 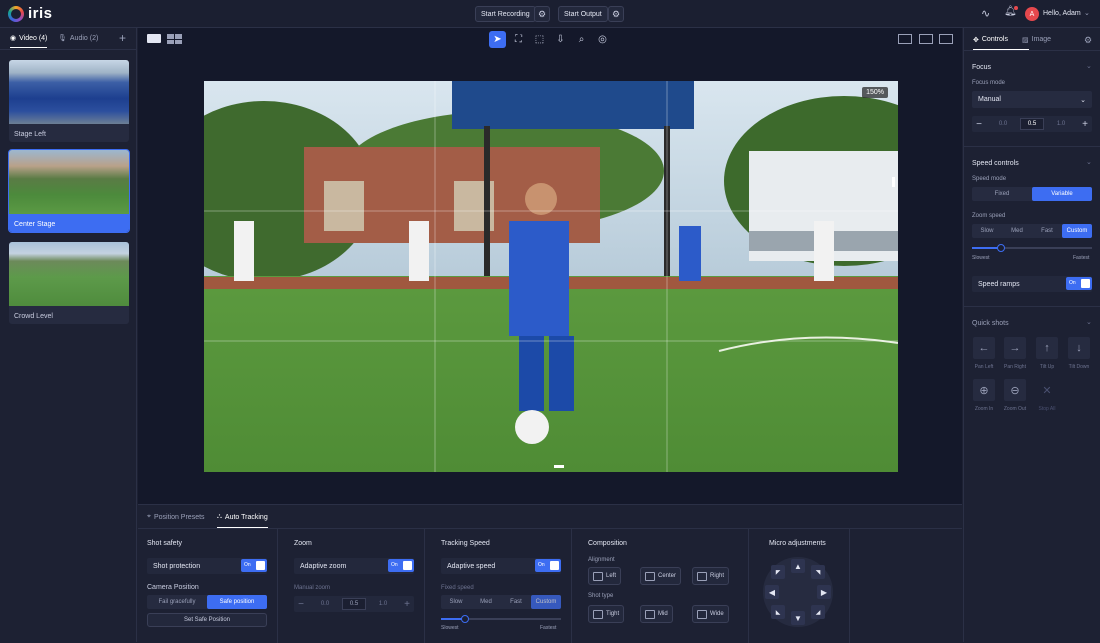 I want to click on tilt-up-button: ↑, so click(x=1047, y=348).